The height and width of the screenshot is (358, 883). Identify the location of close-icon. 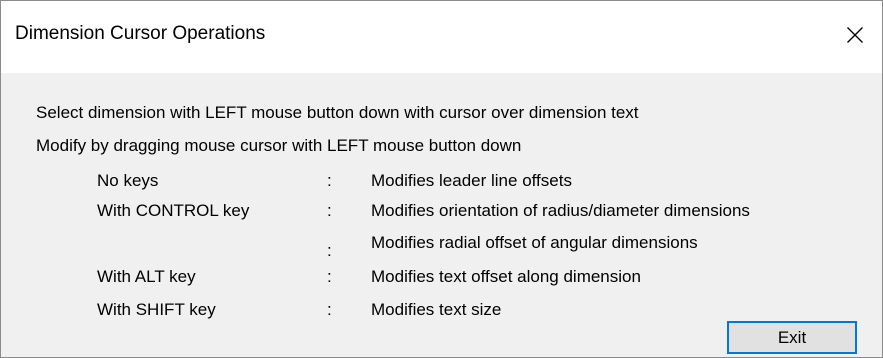
(855, 35).